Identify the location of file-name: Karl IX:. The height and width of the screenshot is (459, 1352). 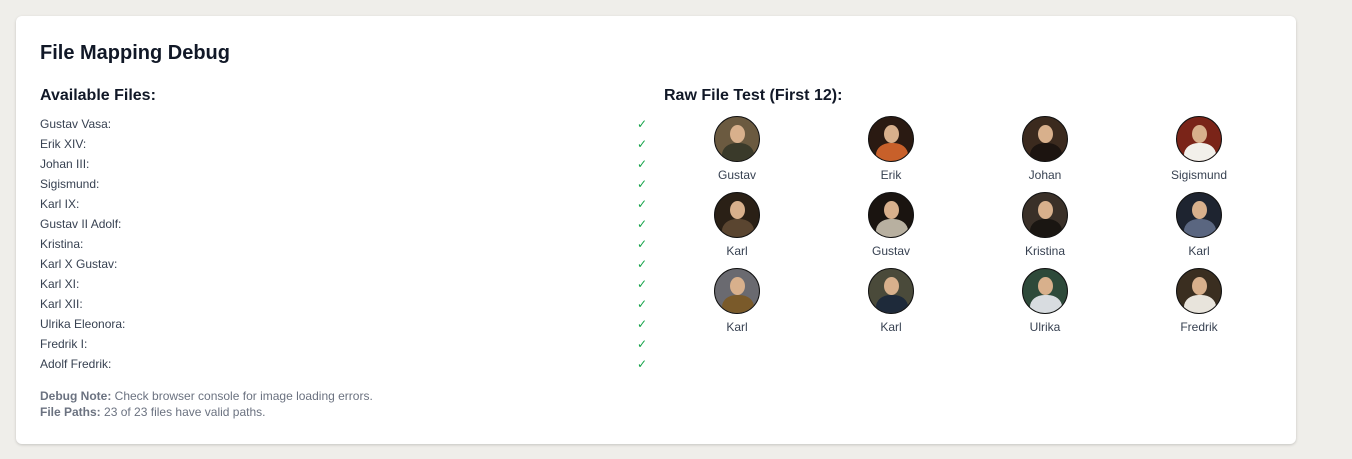
(60, 204).